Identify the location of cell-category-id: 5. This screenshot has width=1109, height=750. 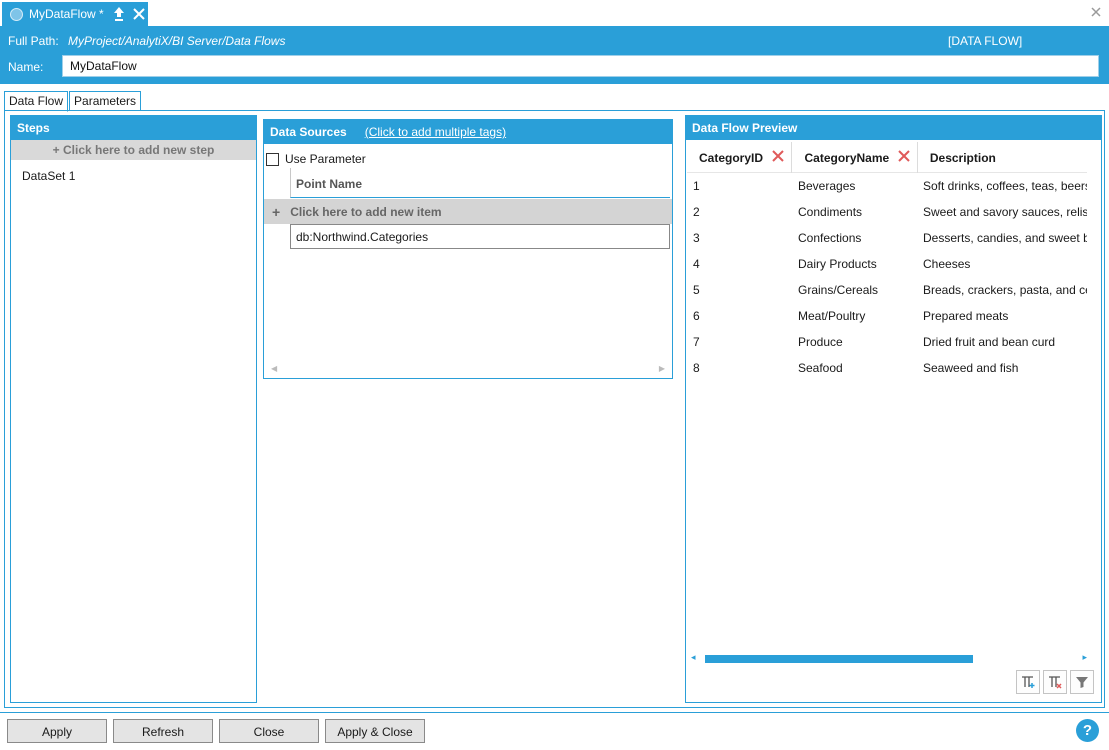
(696, 290).